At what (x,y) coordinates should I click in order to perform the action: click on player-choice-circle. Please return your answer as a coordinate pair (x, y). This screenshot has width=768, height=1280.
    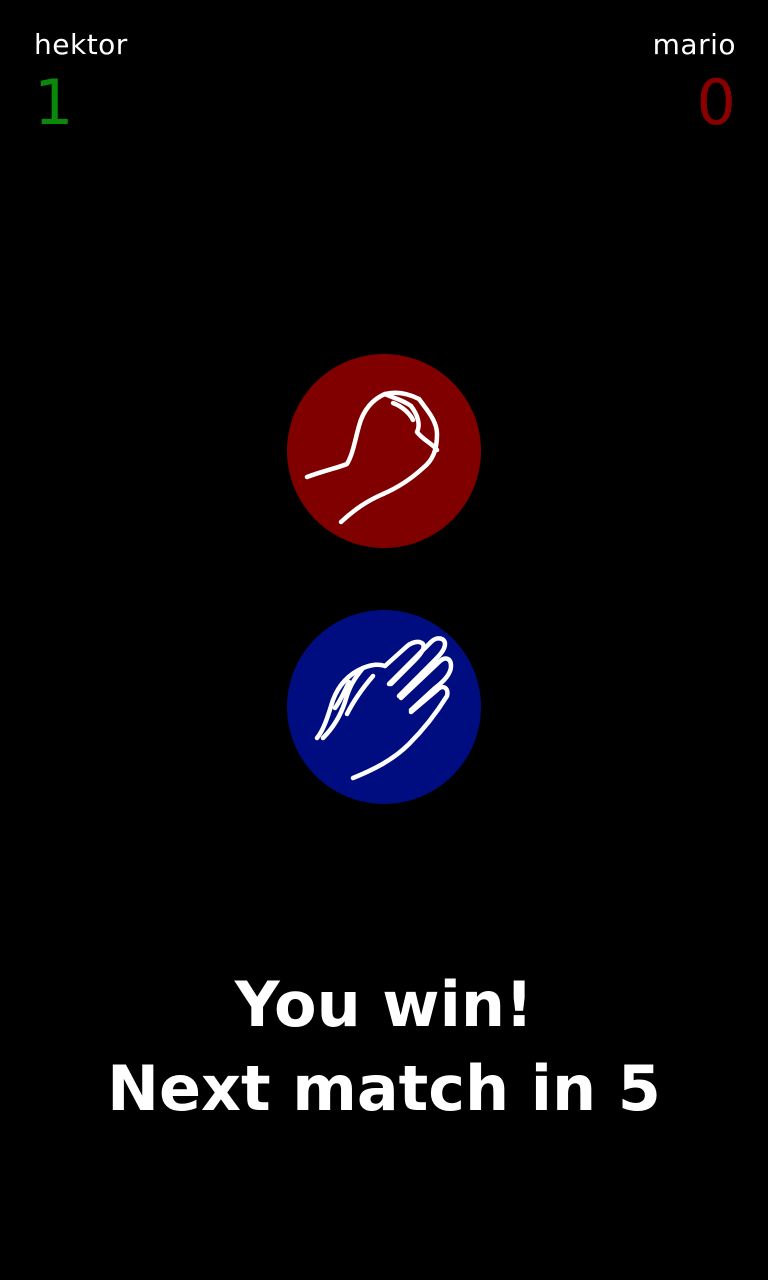
    Looking at the image, I should click on (384, 707).